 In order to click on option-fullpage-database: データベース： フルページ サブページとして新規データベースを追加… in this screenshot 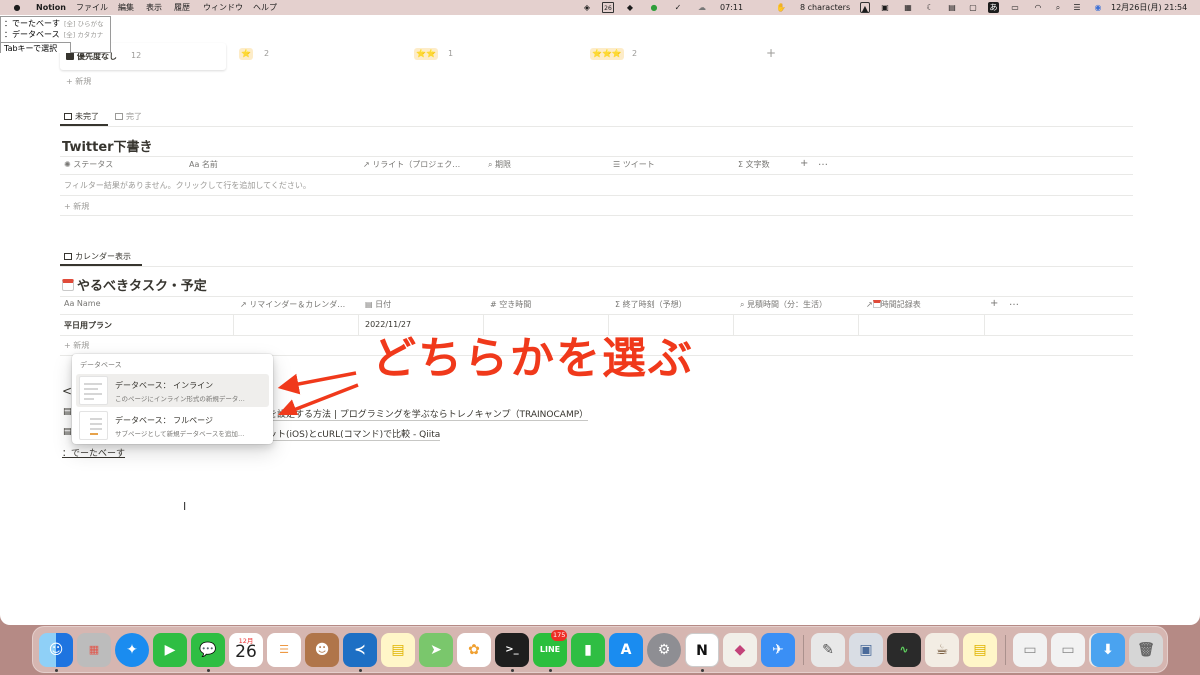, I will do `click(172, 425)`.